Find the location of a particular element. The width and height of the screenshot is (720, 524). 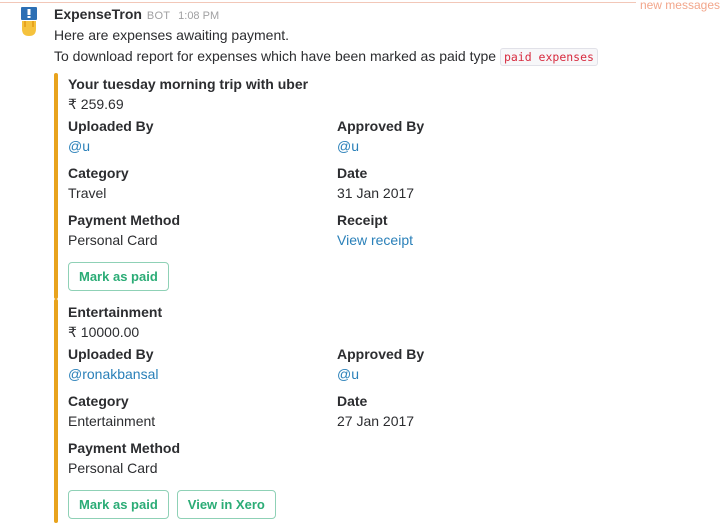

field-value: 31 Jan 2017 is located at coordinates (376, 193).